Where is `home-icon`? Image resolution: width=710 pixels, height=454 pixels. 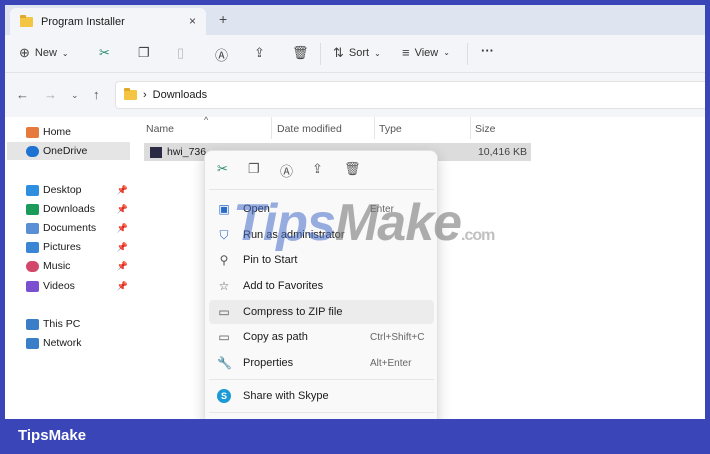
home-icon is located at coordinates (32, 132).